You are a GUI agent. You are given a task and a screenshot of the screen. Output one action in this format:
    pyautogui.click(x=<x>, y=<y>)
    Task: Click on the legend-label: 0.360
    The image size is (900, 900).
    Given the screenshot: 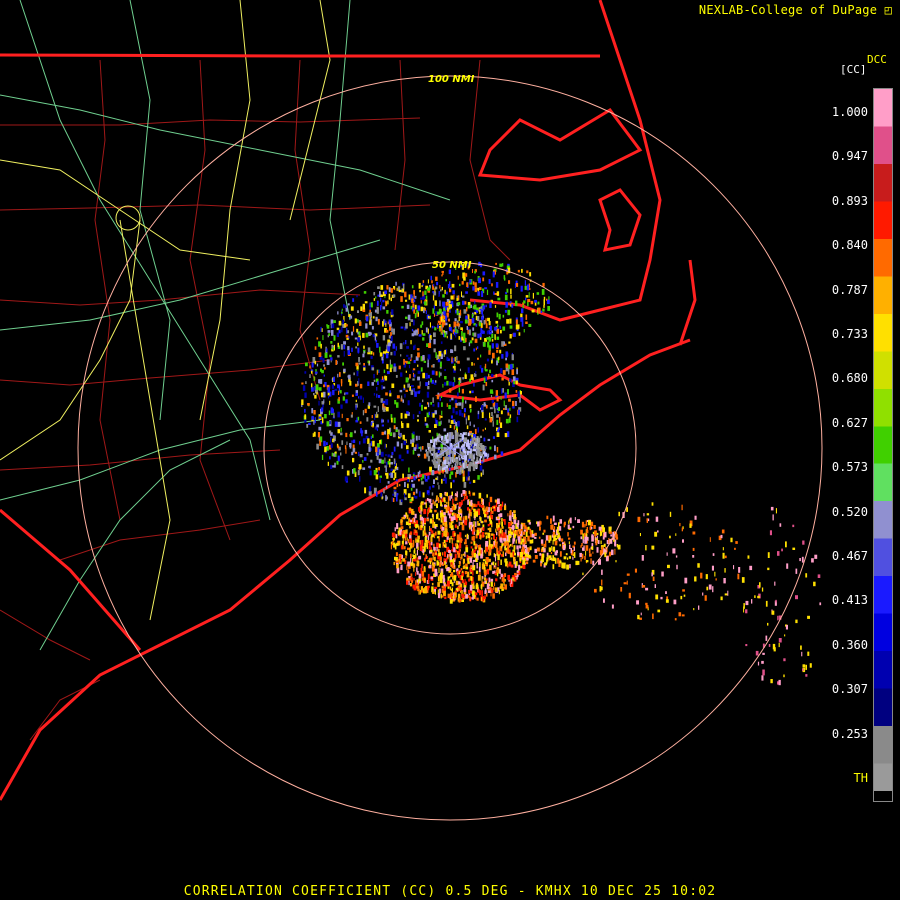 What is the action you would take?
    pyautogui.click(x=849, y=644)
    